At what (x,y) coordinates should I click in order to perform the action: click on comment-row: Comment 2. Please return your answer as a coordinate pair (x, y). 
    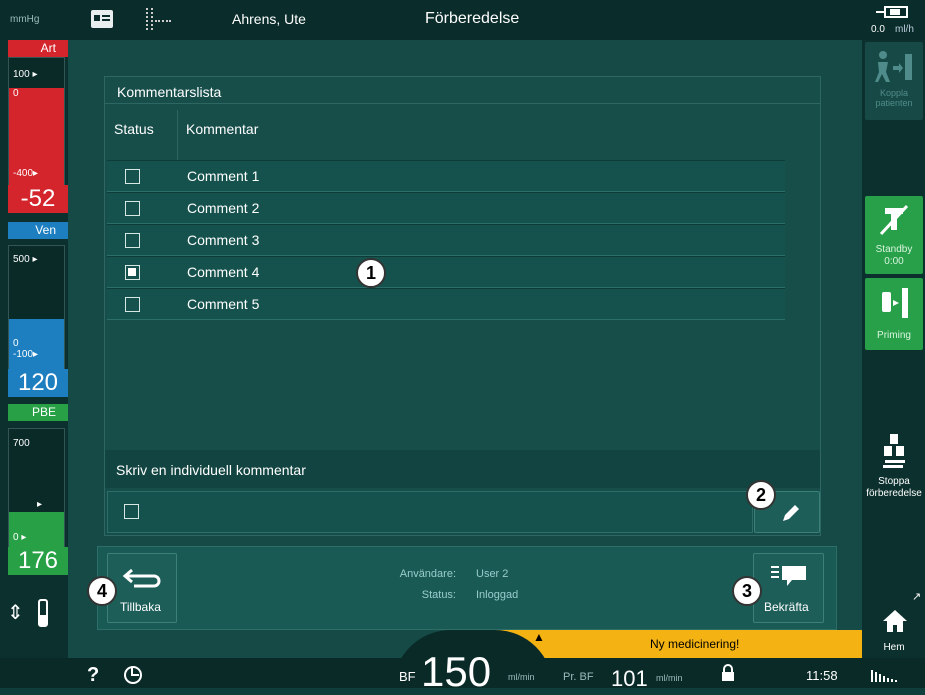
    Looking at the image, I should click on (446, 208).